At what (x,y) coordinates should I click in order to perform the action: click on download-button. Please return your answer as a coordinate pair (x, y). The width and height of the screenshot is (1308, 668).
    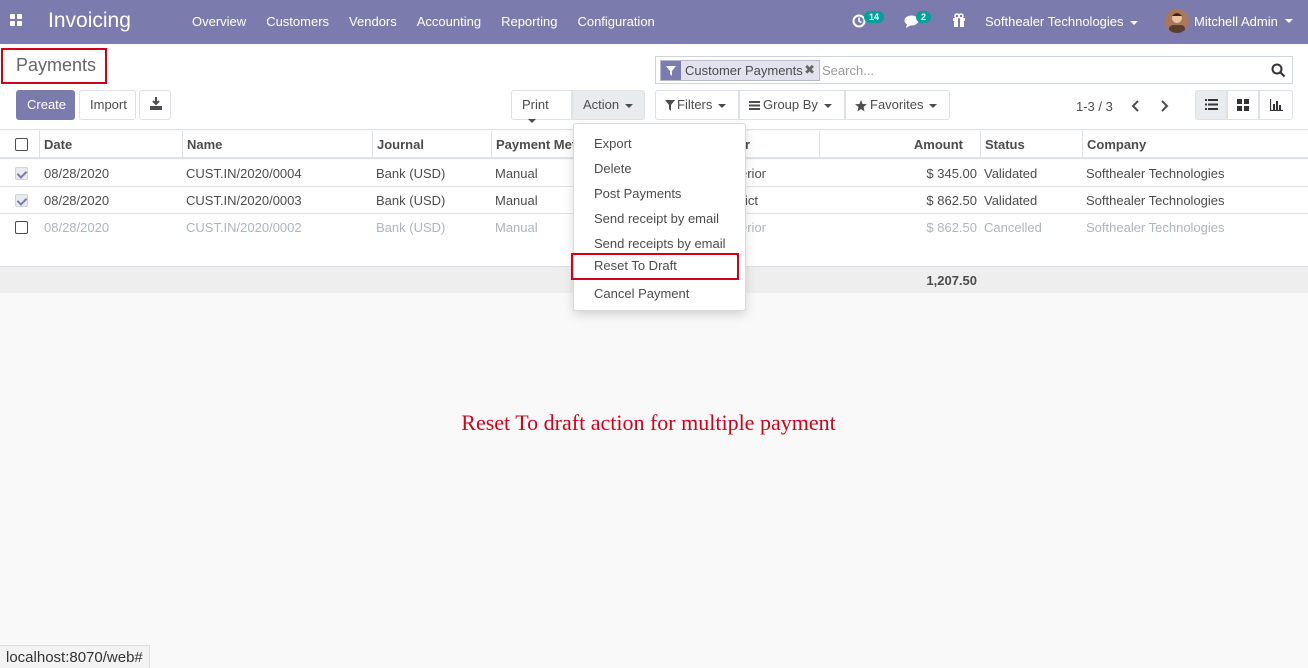
    Looking at the image, I should click on (155, 105).